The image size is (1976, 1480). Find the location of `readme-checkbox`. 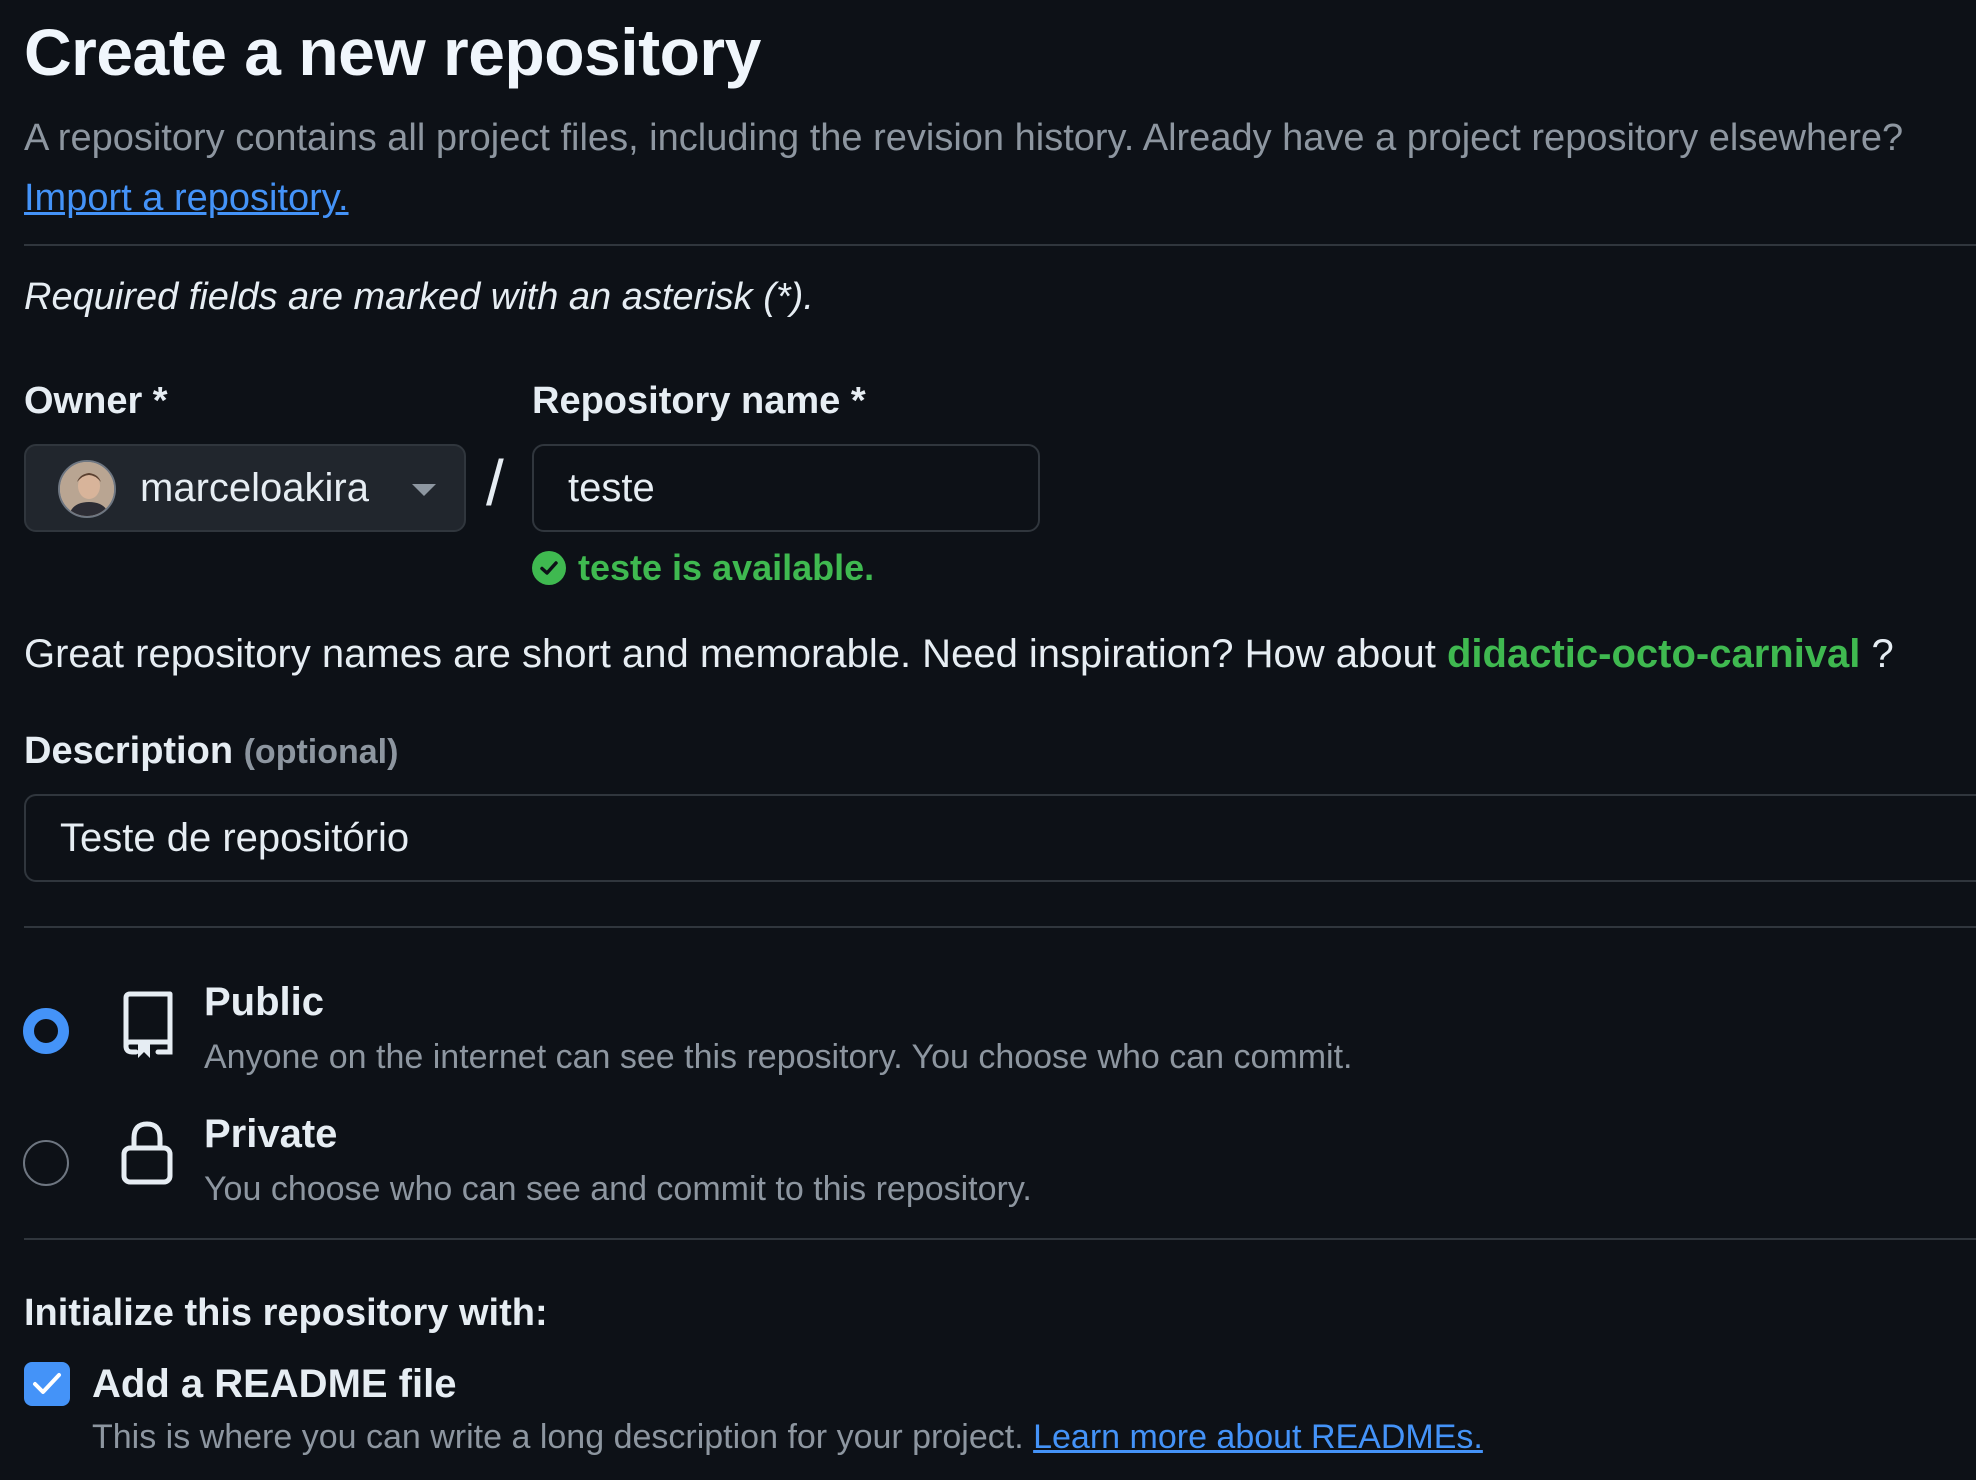

readme-checkbox is located at coordinates (47, 1384).